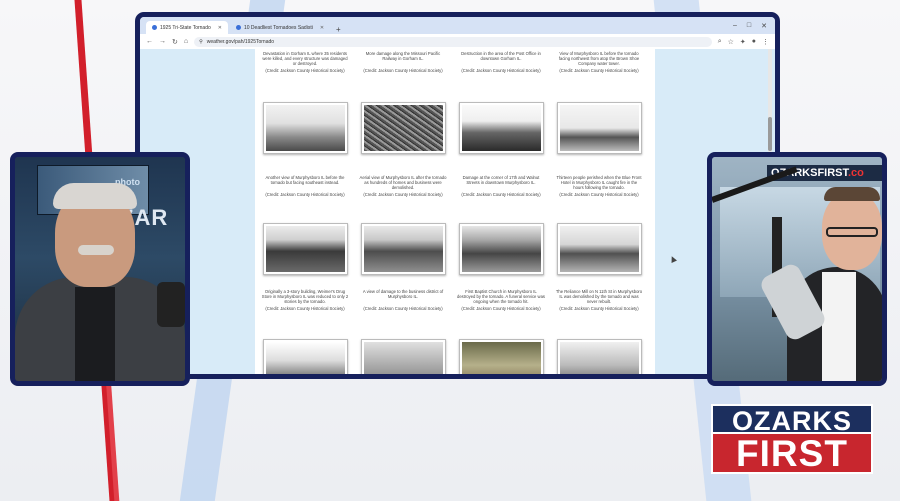 Image resolution: width=900 pixels, height=501 pixels. I want to click on right-camera-feed: OZARKSFIRST.co, so click(797, 269).